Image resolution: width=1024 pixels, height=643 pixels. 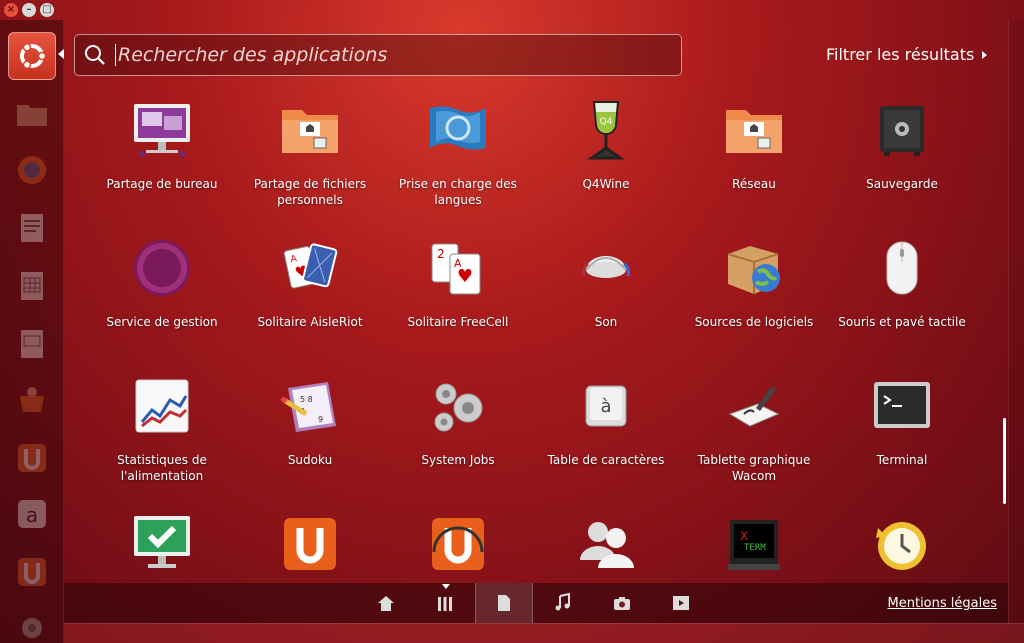 What do you see at coordinates (754, 406) in the screenshot?
I see `wacom-tablet-icon` at bounding box center [754, 406].